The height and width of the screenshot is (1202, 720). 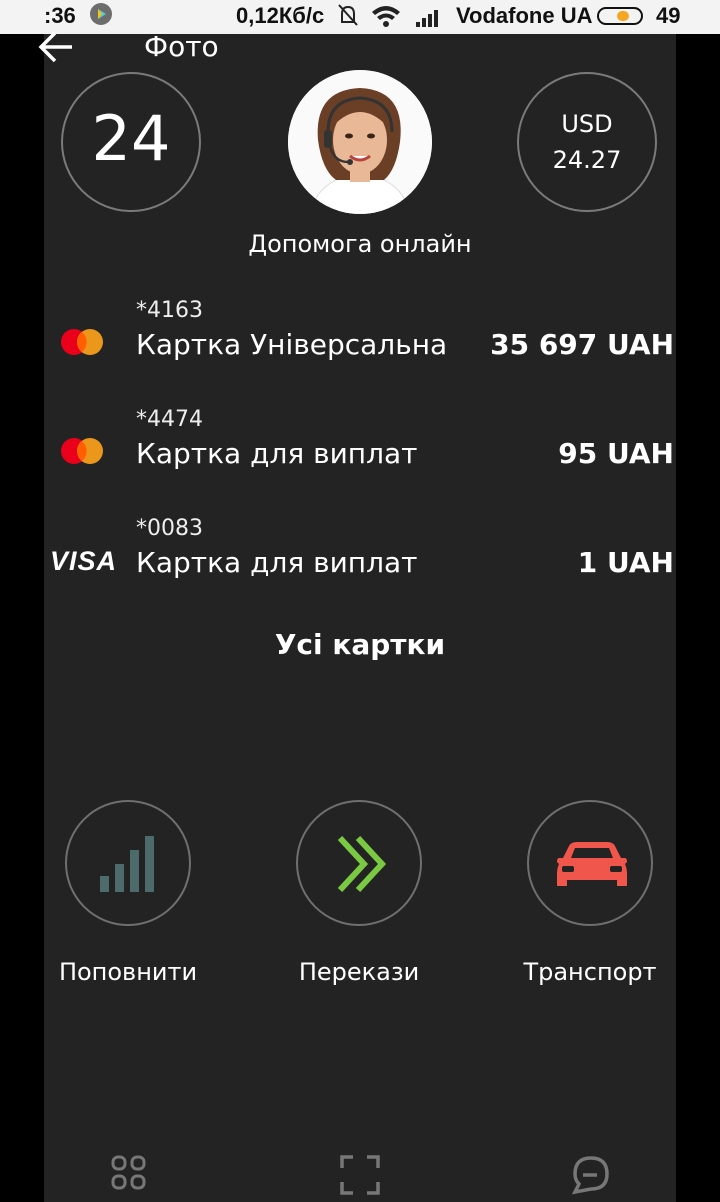 What do you see at coordinates (360, 644) in the screenshot?
I see `all-cards-link: Усі картки` at bounding box center [360, 644].